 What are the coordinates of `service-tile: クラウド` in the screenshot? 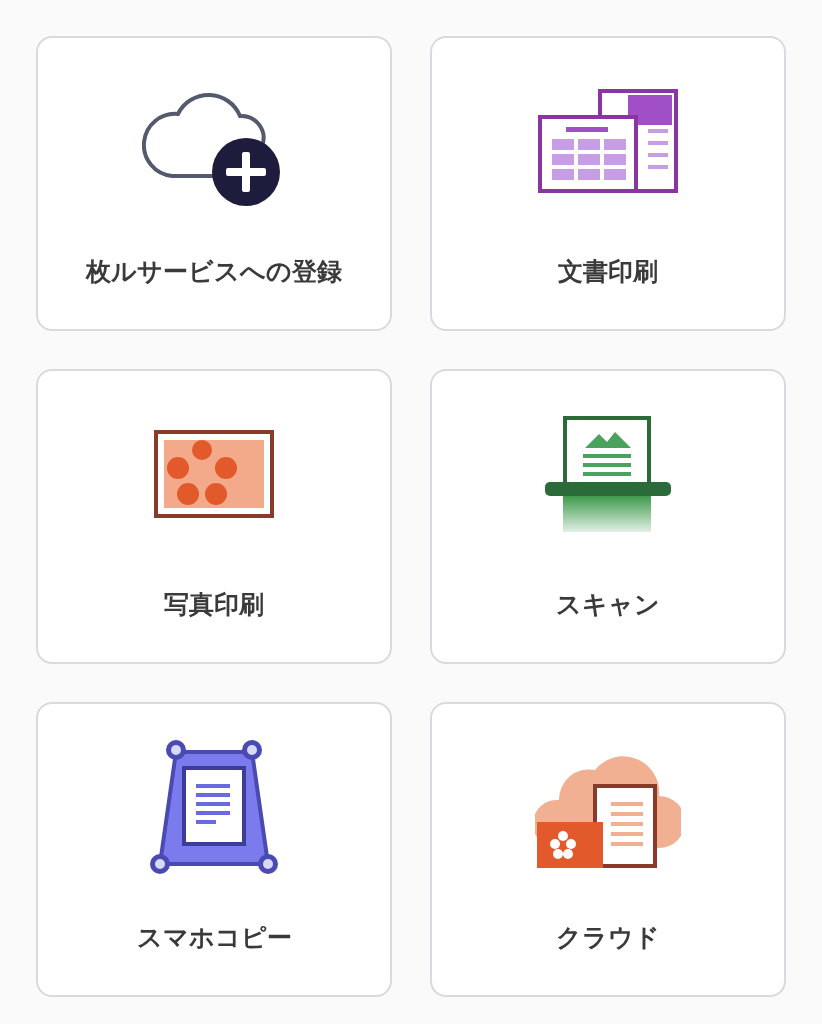 It's located at (608, 849).